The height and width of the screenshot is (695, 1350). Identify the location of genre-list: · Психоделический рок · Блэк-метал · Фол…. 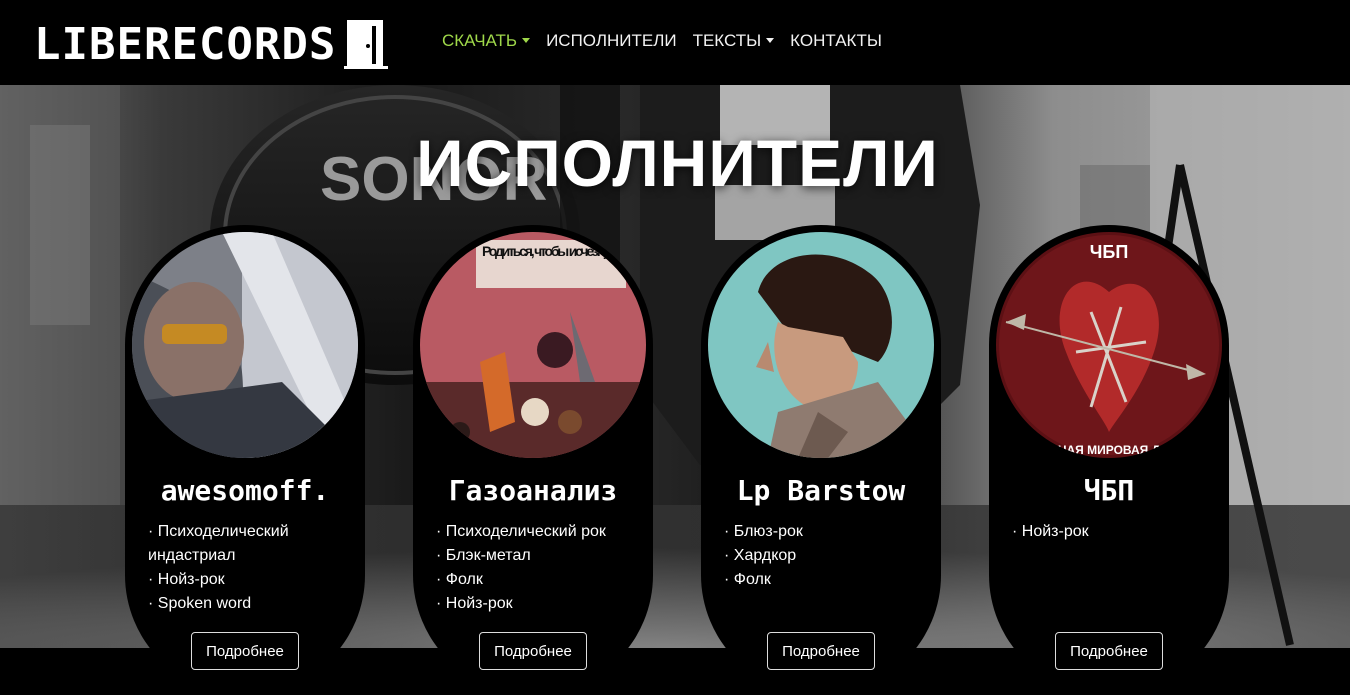
(536, 568).